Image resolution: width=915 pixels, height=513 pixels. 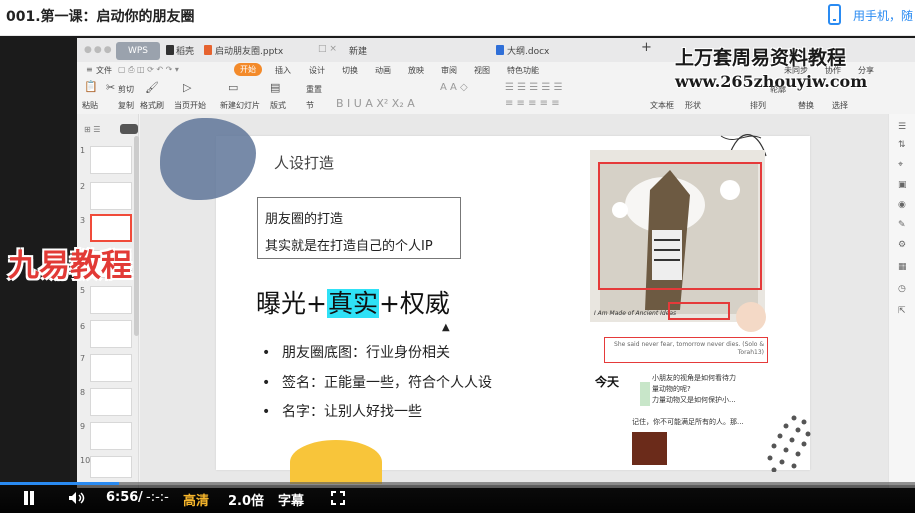 I want to click on menu-insert: 插入, so click(x=283, y=70).